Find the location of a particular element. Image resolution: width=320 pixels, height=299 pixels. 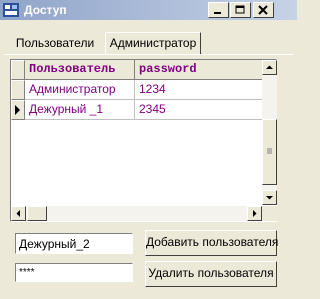

horizontal-scroll-thumb is located at coordinates (37, 213).